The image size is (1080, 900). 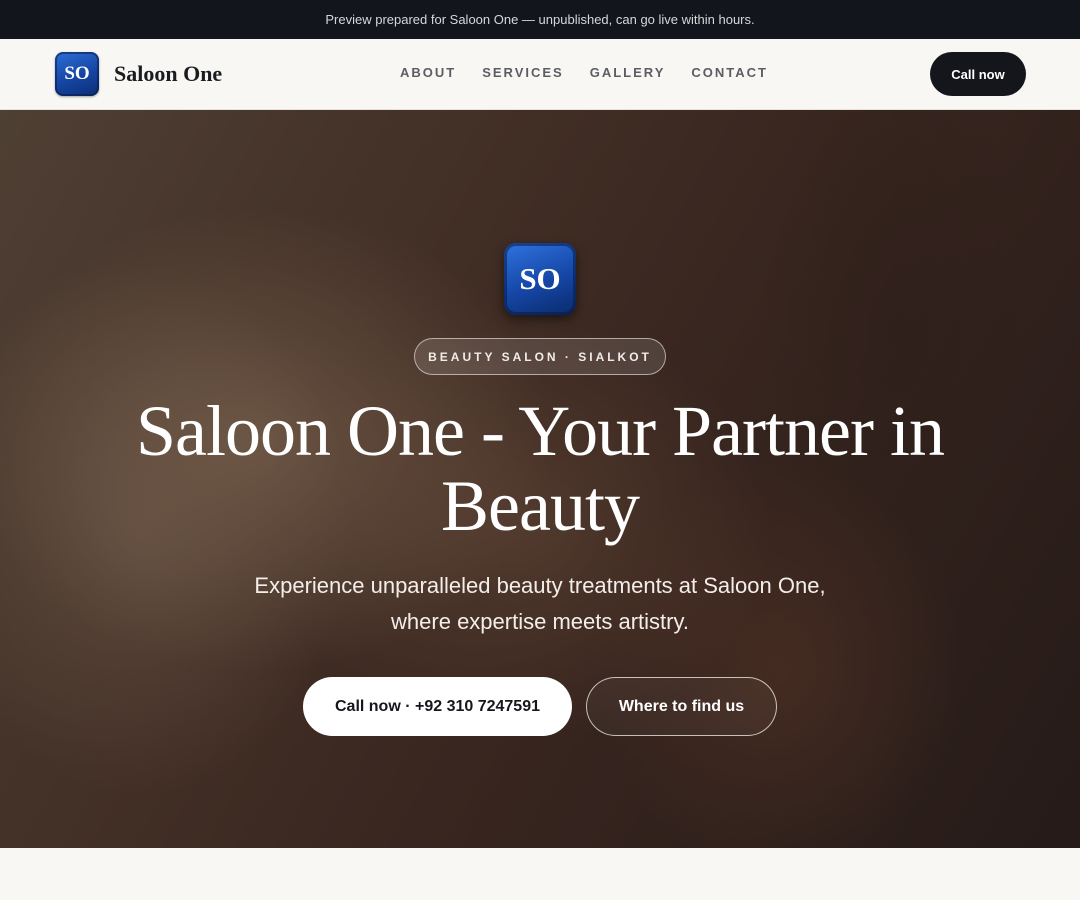 I want to click on call-phone-button: Call now · +92 310 7247591, so click(x=437, y=706).